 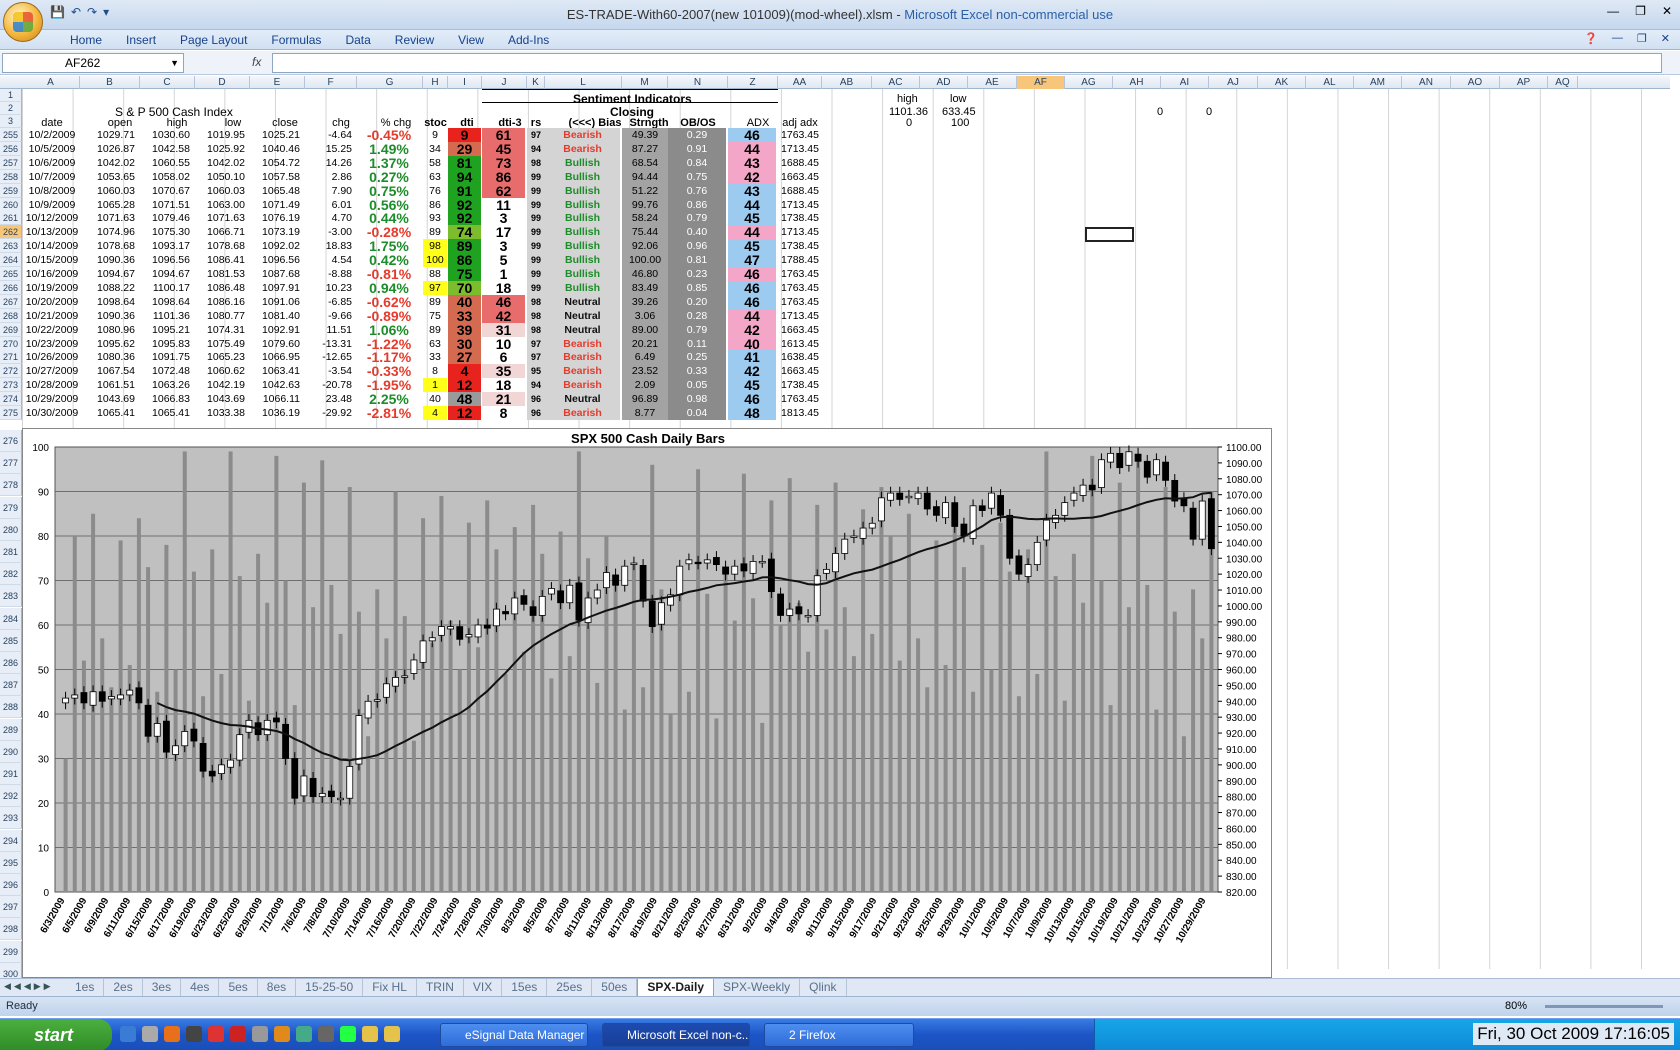 What do you see at coordinates (697, 176) in the screenshot?
I see `cell-N-258: 0.75` at bounding box center [697, 176].